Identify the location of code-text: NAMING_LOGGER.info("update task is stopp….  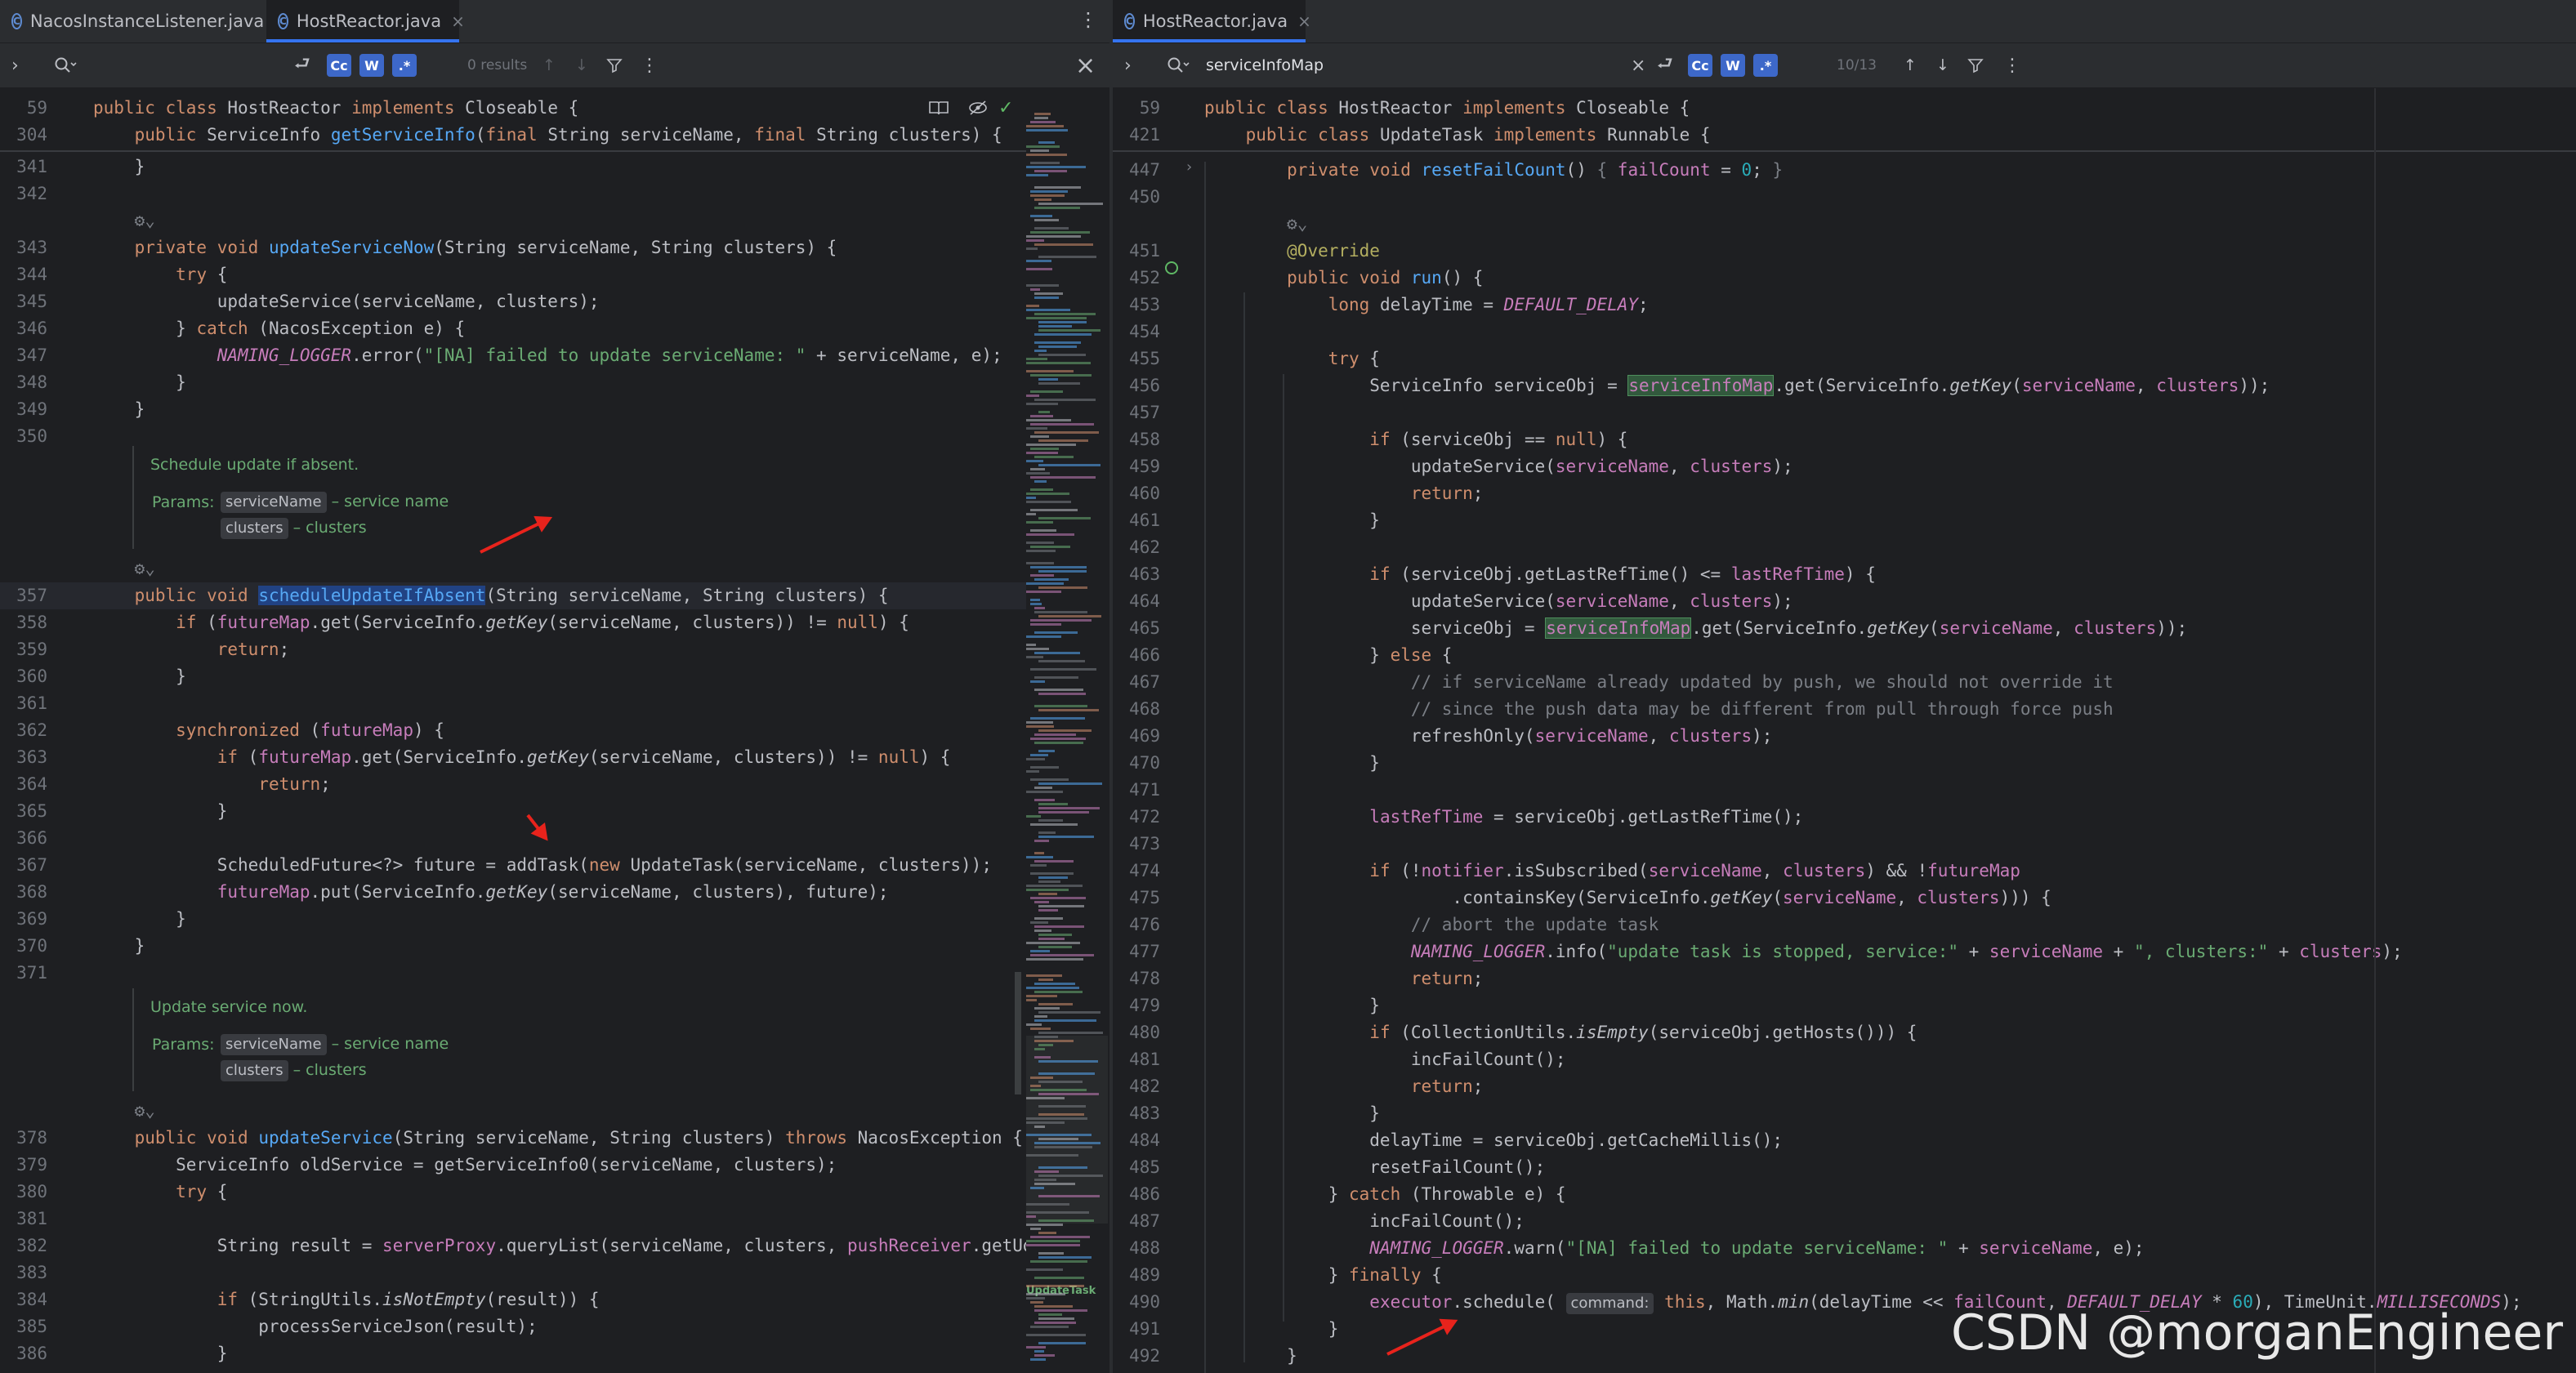
(1804, 951).